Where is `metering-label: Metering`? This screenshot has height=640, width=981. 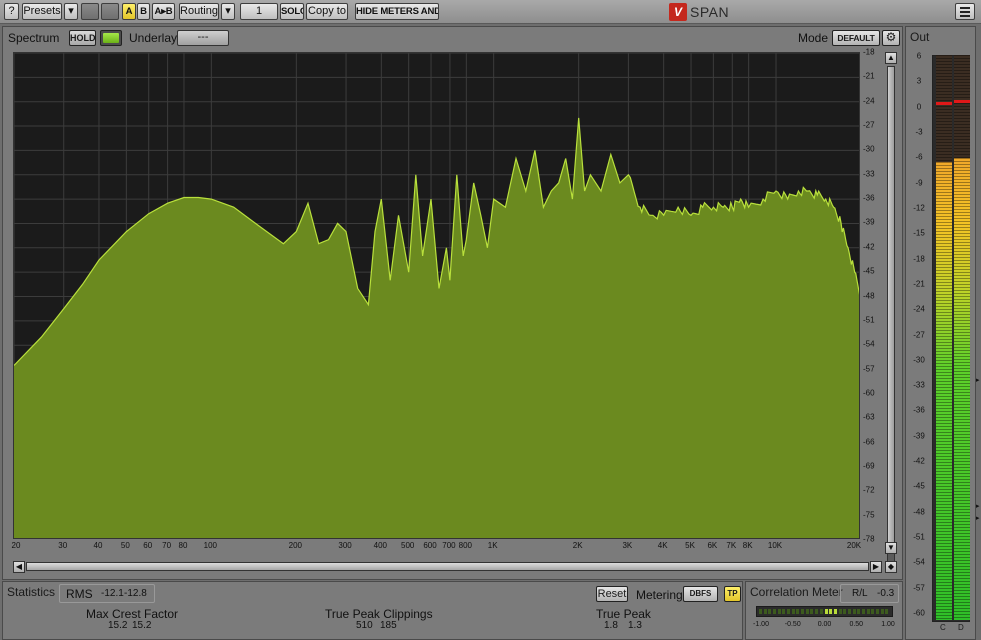 metering-label: Metering is located at coordinates (659, 595).